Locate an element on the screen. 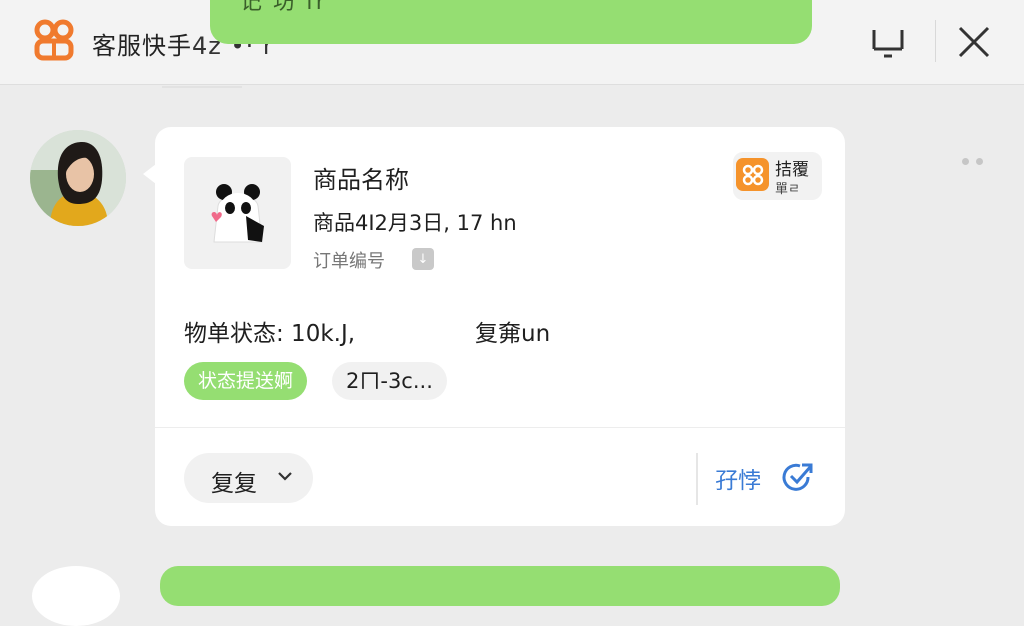 This screenshot has width=1024, height=626. product-thumbnail is located at coordinates (237, 213).